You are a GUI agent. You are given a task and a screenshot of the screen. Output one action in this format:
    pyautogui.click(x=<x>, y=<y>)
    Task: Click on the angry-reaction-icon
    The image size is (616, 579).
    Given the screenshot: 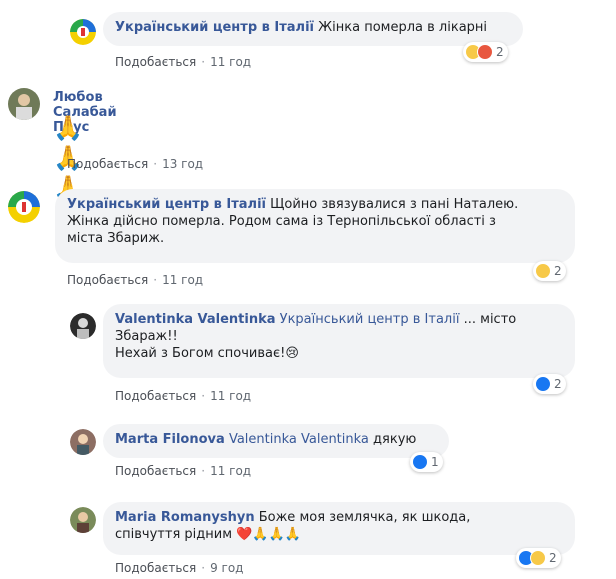 What is the action you would take?
    pyautogui.click(x=485, y=52)
    